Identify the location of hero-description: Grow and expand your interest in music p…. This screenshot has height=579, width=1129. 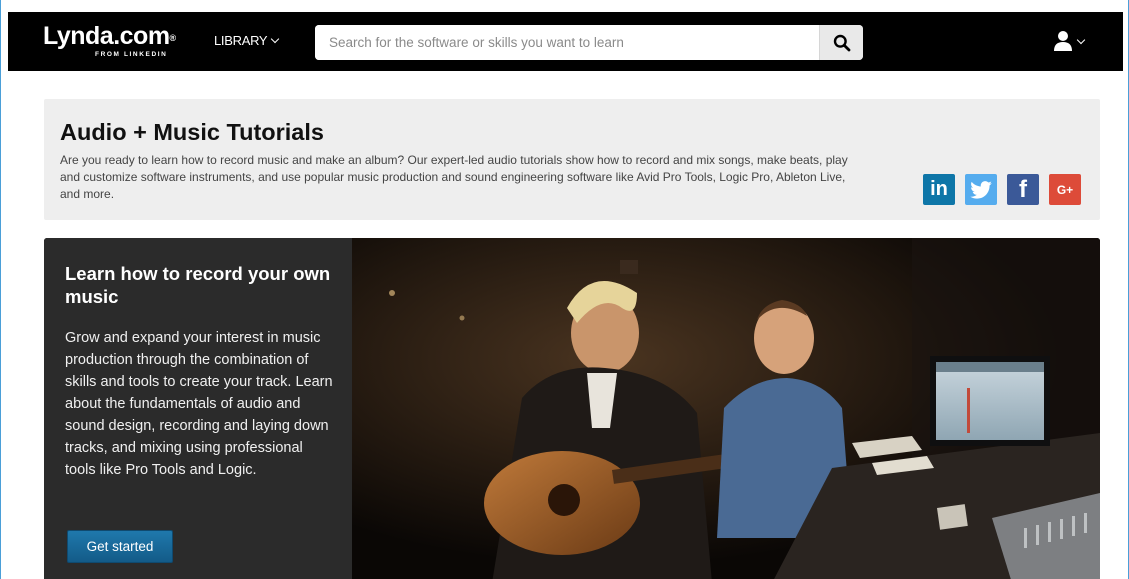
(199, 404).